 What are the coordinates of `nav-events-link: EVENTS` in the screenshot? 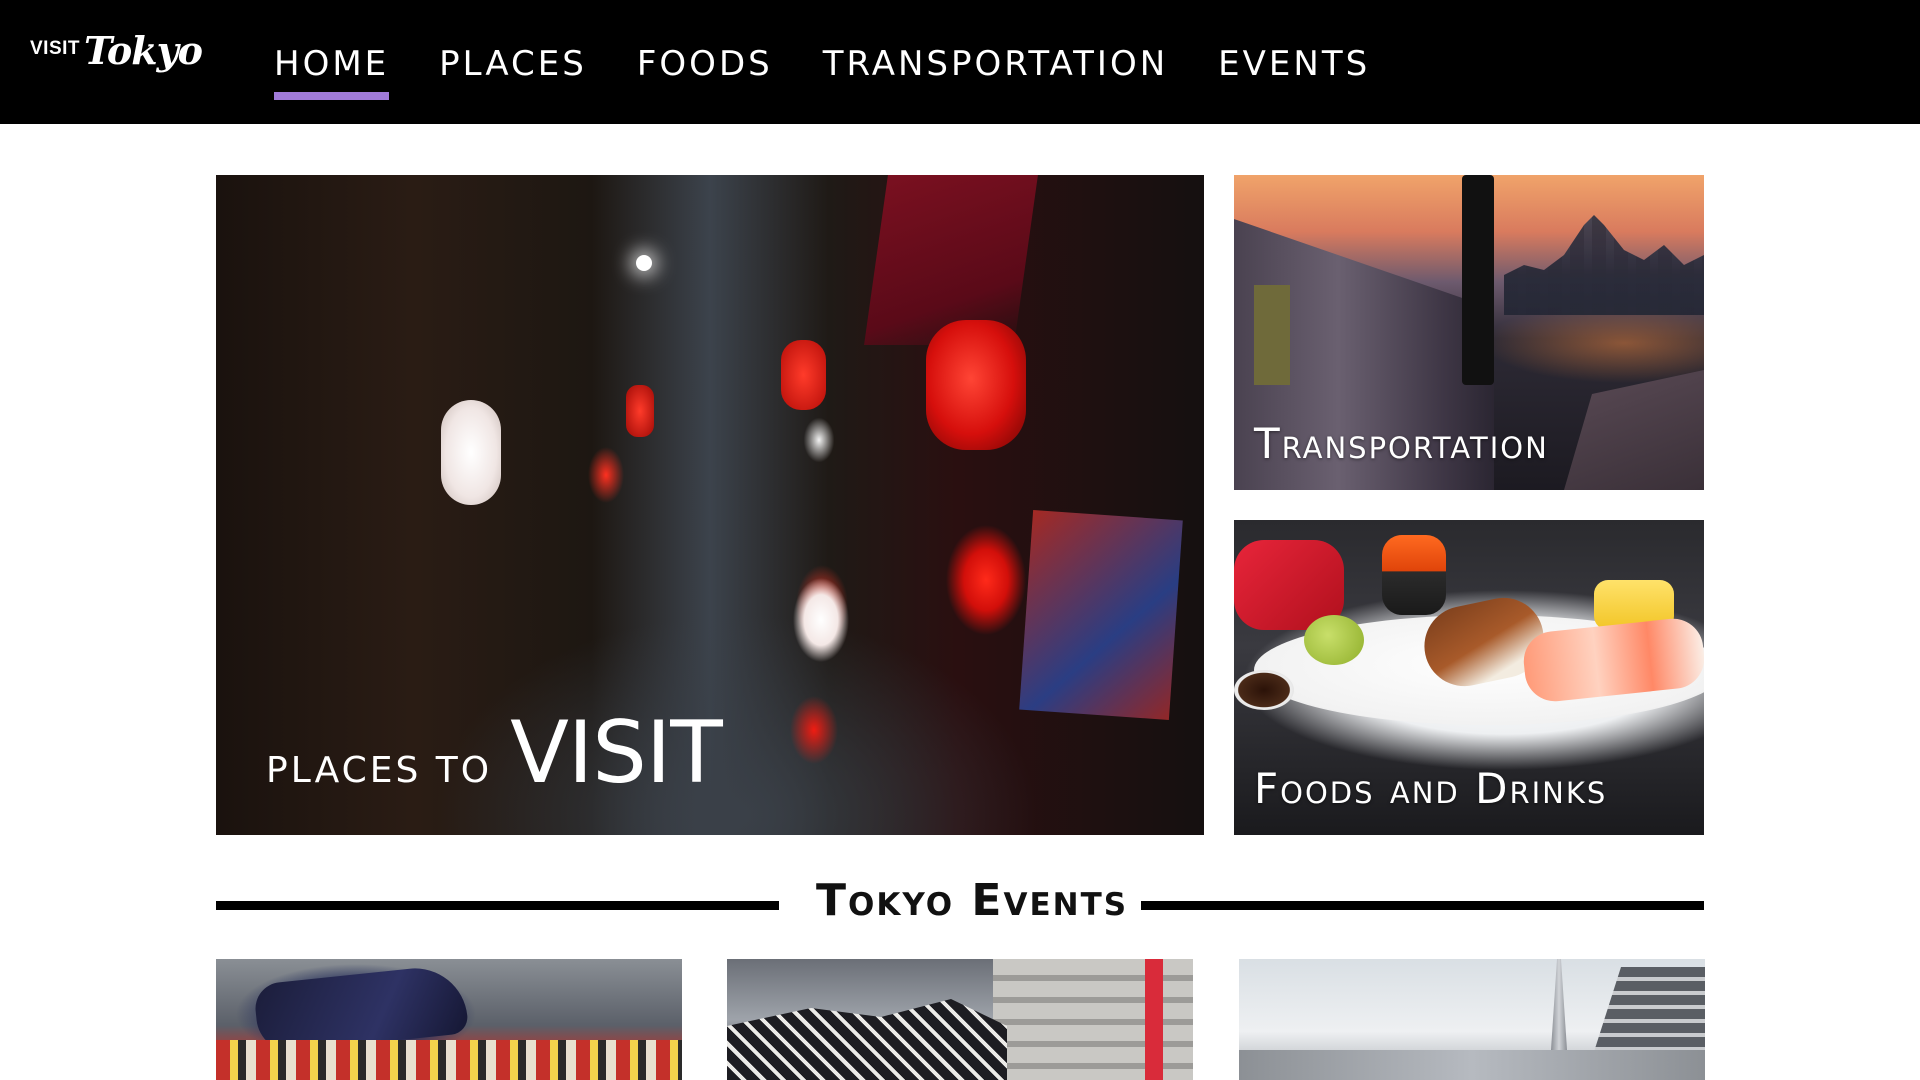 It's located at (1294, 64).